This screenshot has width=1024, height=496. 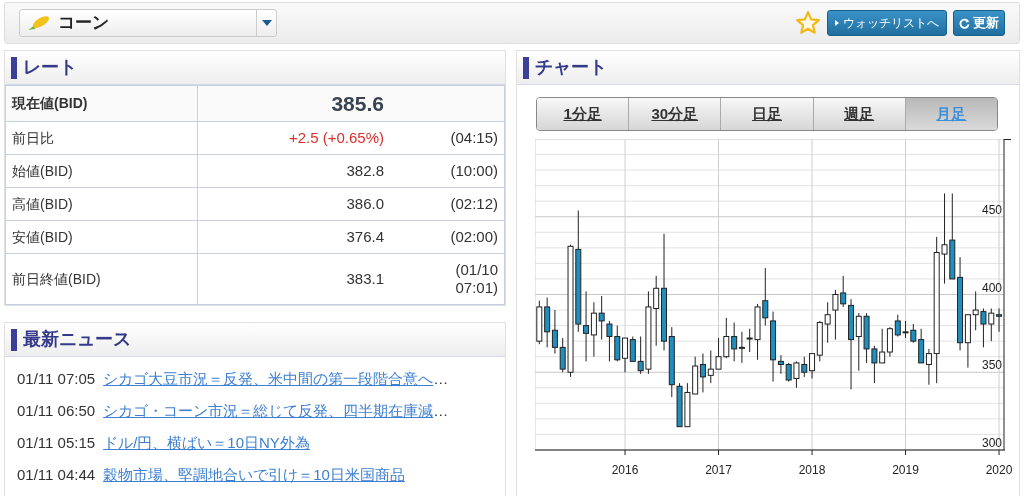 What do you see at coordinates (905, 470) in the screenshot?
I see `x-axis-label: 2019` at bounding box center [905, 470].